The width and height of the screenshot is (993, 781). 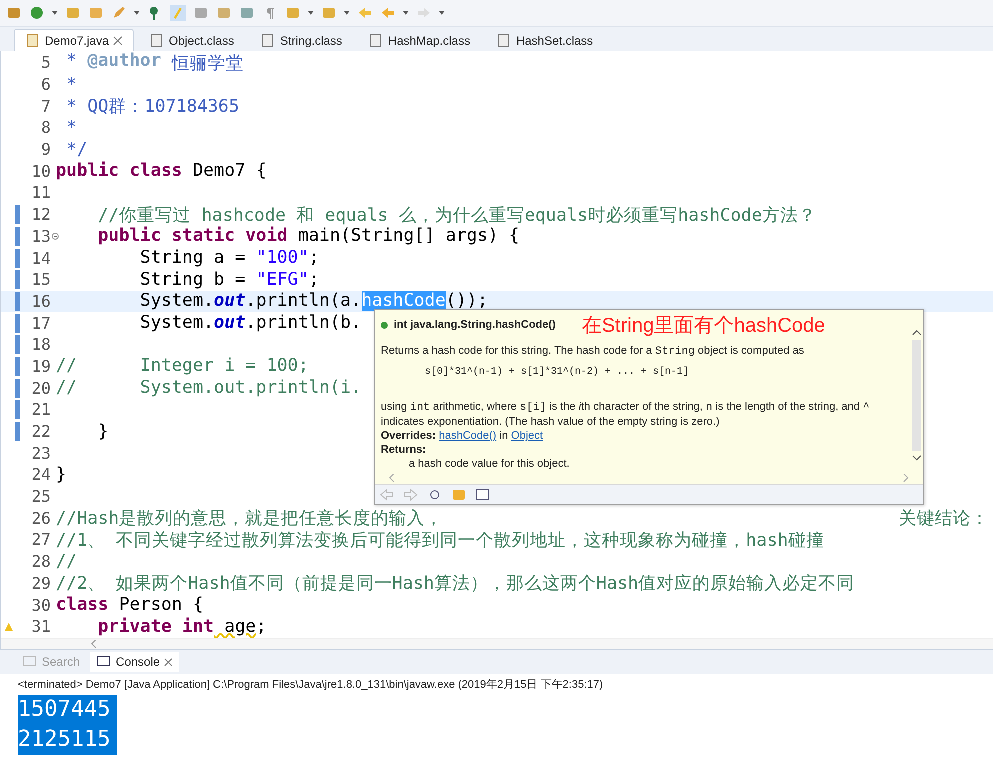 What do you see at coordinates (41, 474) in the screenshot?
I see `line-number: 24` at bounding box center [41, 474].